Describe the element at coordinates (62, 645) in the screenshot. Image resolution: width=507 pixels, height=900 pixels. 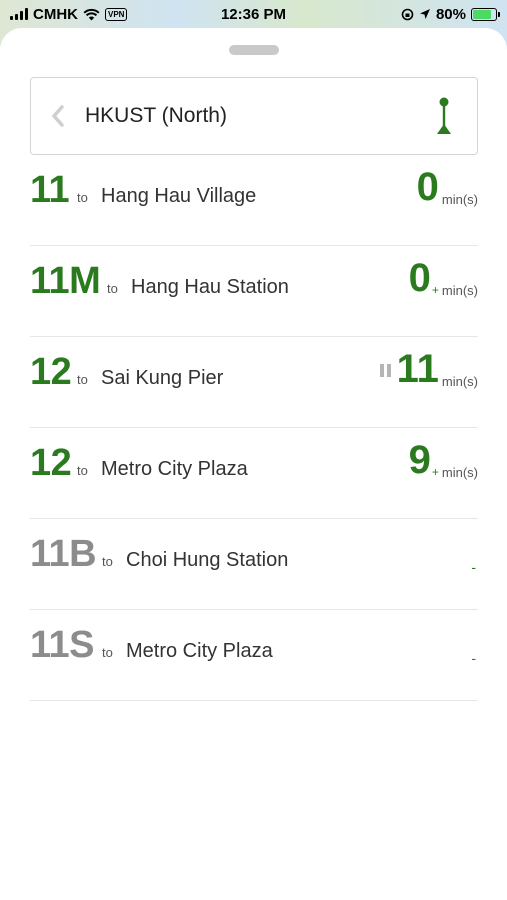
I see `route-number: 11S` at that location.